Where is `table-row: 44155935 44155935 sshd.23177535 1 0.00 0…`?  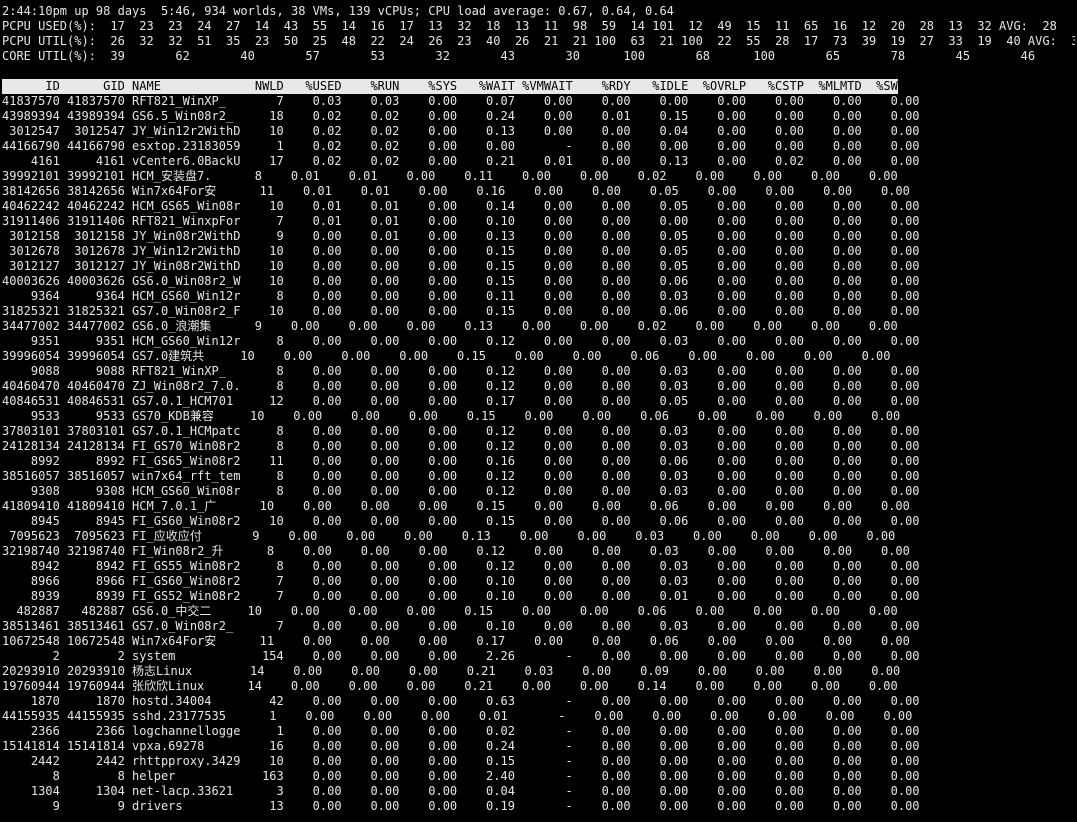 table-row: 44155935 44155935 sshd.23177535 1 0.00 0… is located at coordinates (457, 716).